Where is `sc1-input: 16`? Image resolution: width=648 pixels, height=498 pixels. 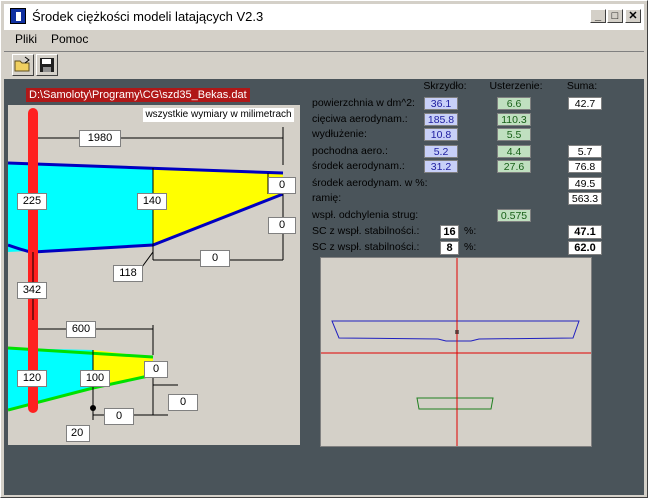 sc1-input: 16 is located at coordinates (449, 232).